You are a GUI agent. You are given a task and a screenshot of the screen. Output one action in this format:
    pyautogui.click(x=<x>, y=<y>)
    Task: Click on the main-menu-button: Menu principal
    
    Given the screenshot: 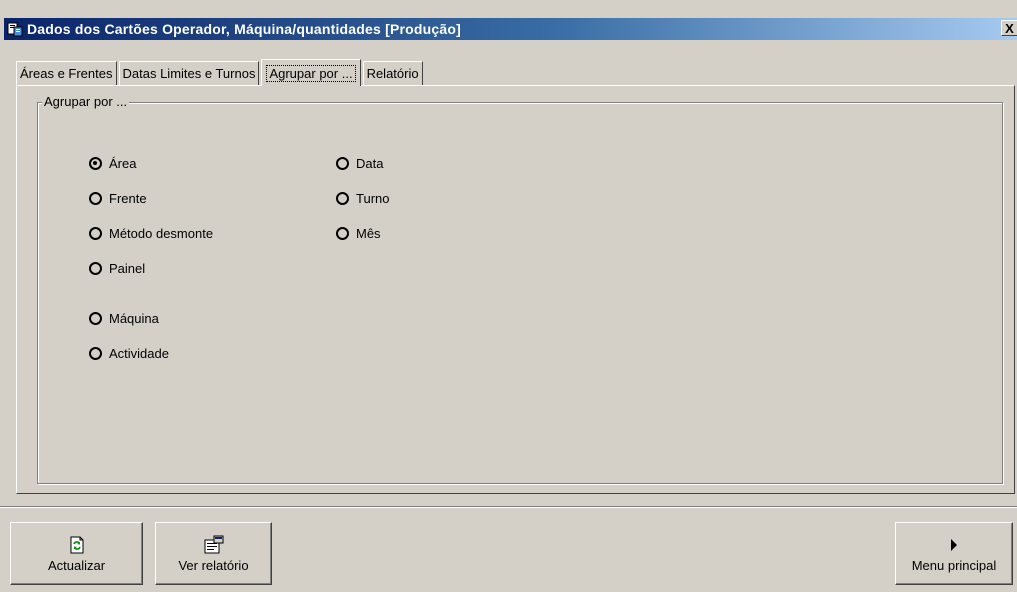 What is the action you would take?
    pyautogui.click(x=954, y=553)
    